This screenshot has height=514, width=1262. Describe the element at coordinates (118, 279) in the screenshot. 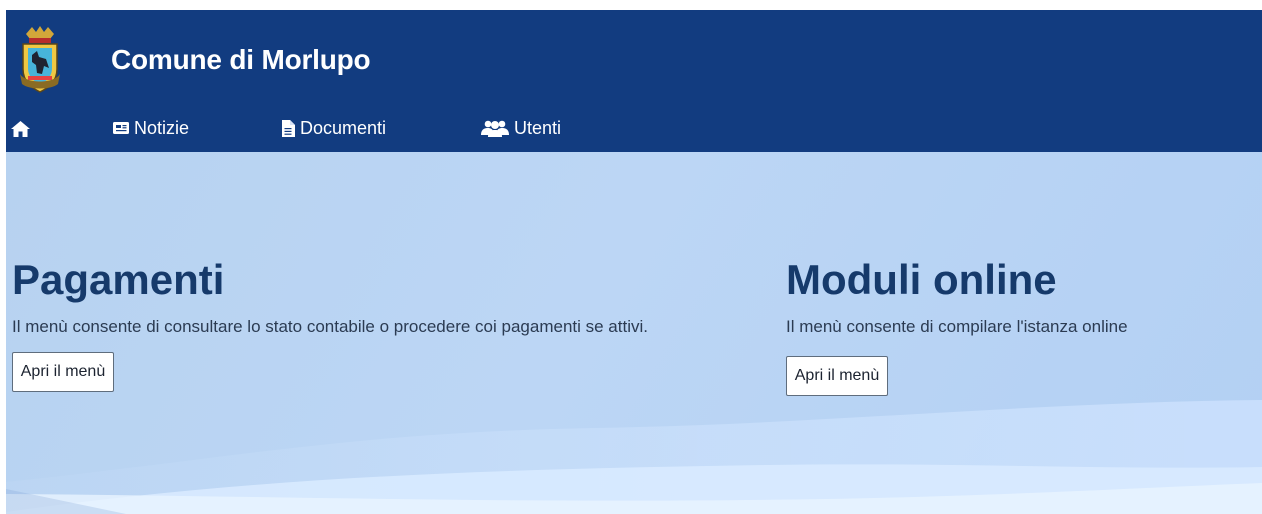

I see `payments-title: Pagamenti` at that location.